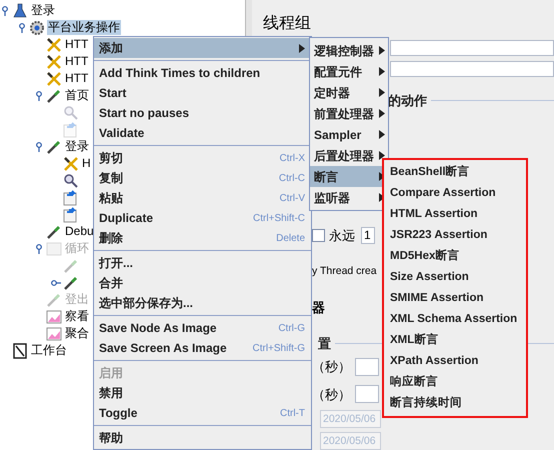 The height and width of the screenshot is (450, 554). Describe the element at coordinates (455, 214) in the screenshot. I see `menu-item: HTML Assertion` at that location.